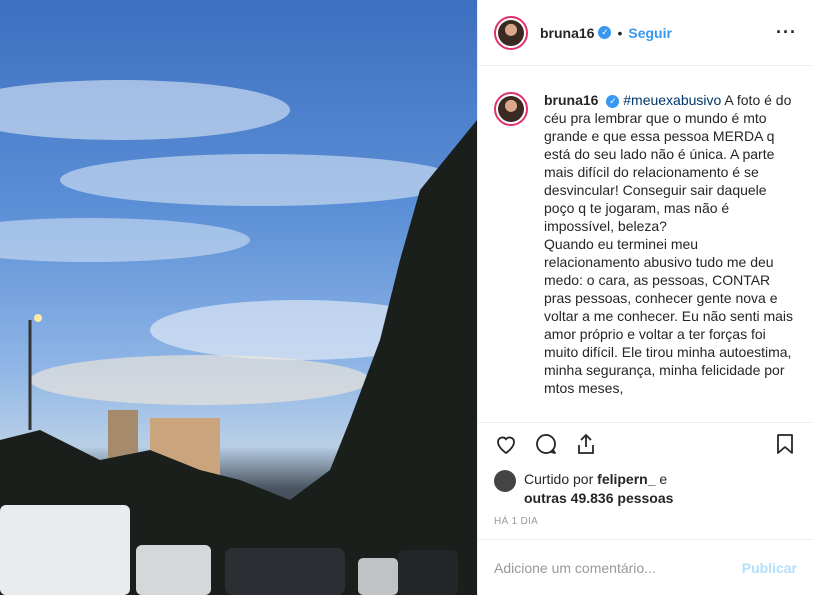  I want to click on caption-avatar, so click(511, 109).